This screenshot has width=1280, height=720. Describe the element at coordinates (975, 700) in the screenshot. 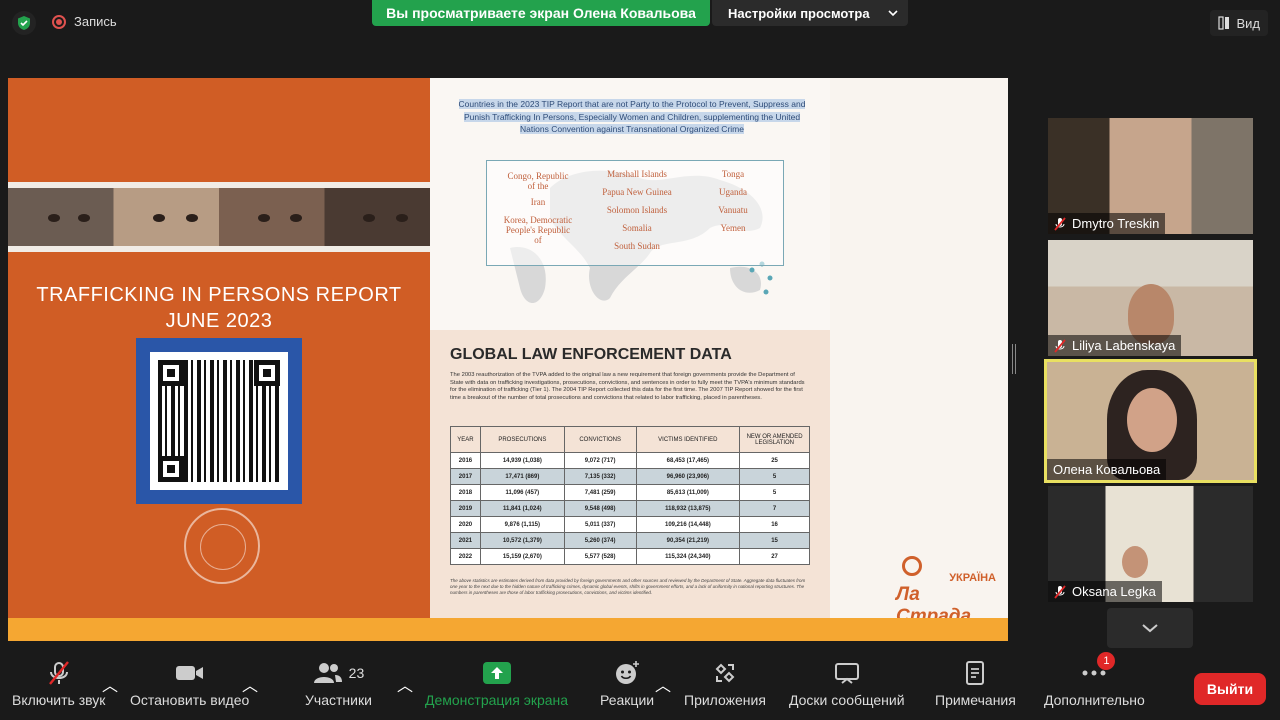

I see `notes-label: Примечания` at that location.